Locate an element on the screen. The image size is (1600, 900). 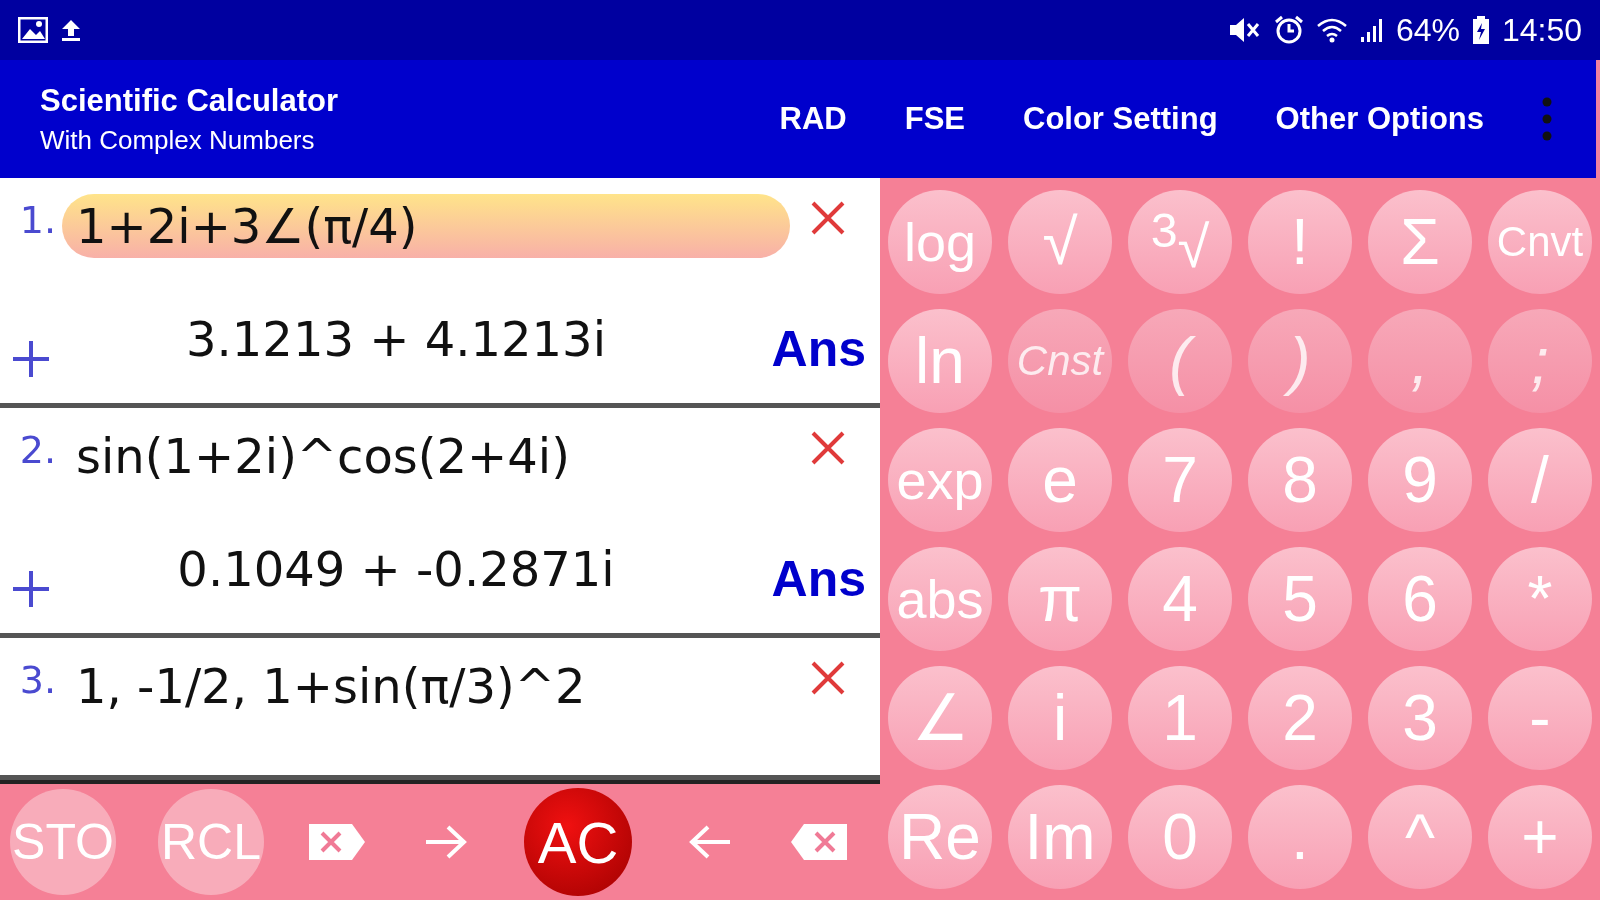
right-arrow-icon is located at coordinates (446, 842).